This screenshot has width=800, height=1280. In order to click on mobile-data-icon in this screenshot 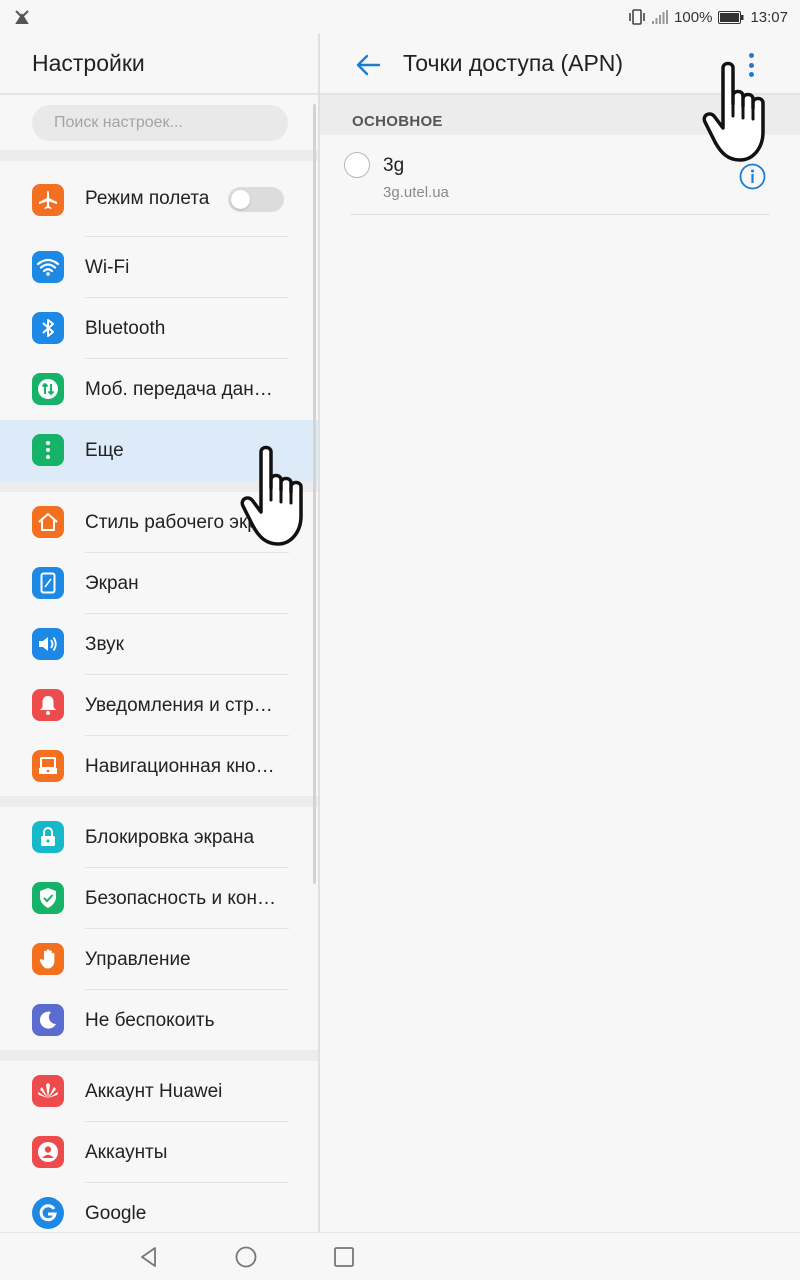, I will do `click(48, 389)`.